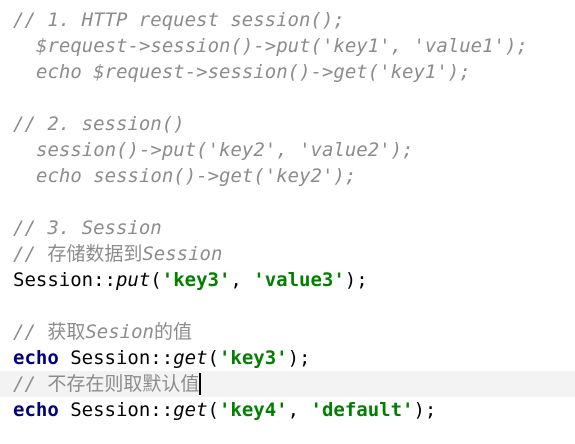 The height and width of the screenshot is (444, 575). Describe the element at coordinates (123, 384) in the screenshot. I see `comment-cjk: 不存在则取默认值` at that location.